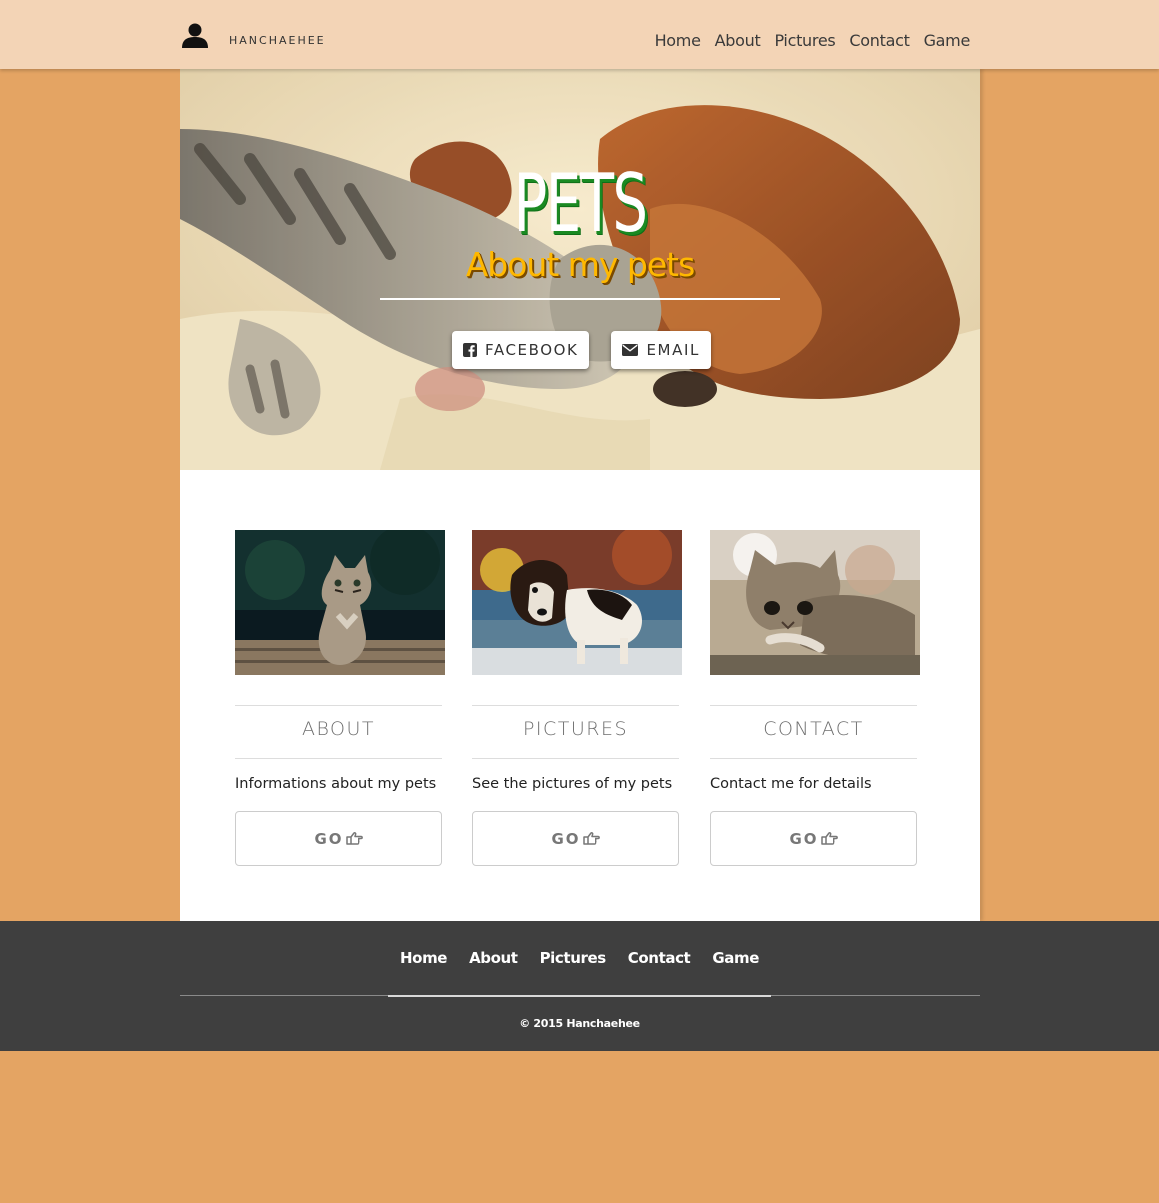 This screenshot has height=1203, width=1159. I want to click on kitten-praying-image, so click(340, 602).